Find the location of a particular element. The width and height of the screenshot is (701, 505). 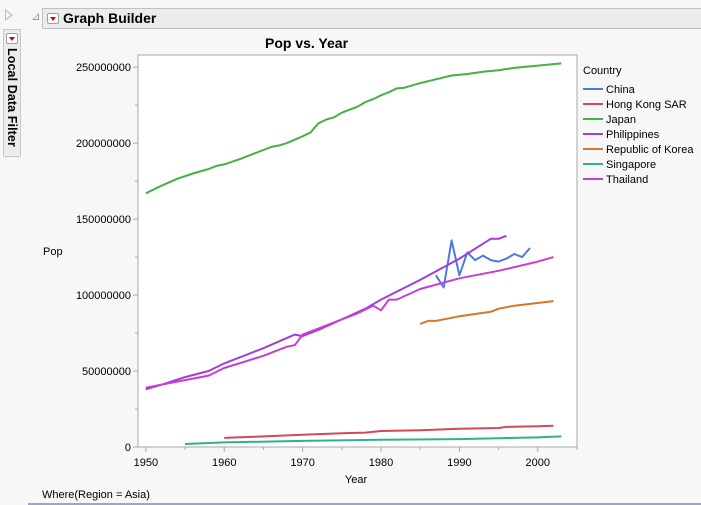

y-tick-label: 150000000 is located at coordinates (103, 220).